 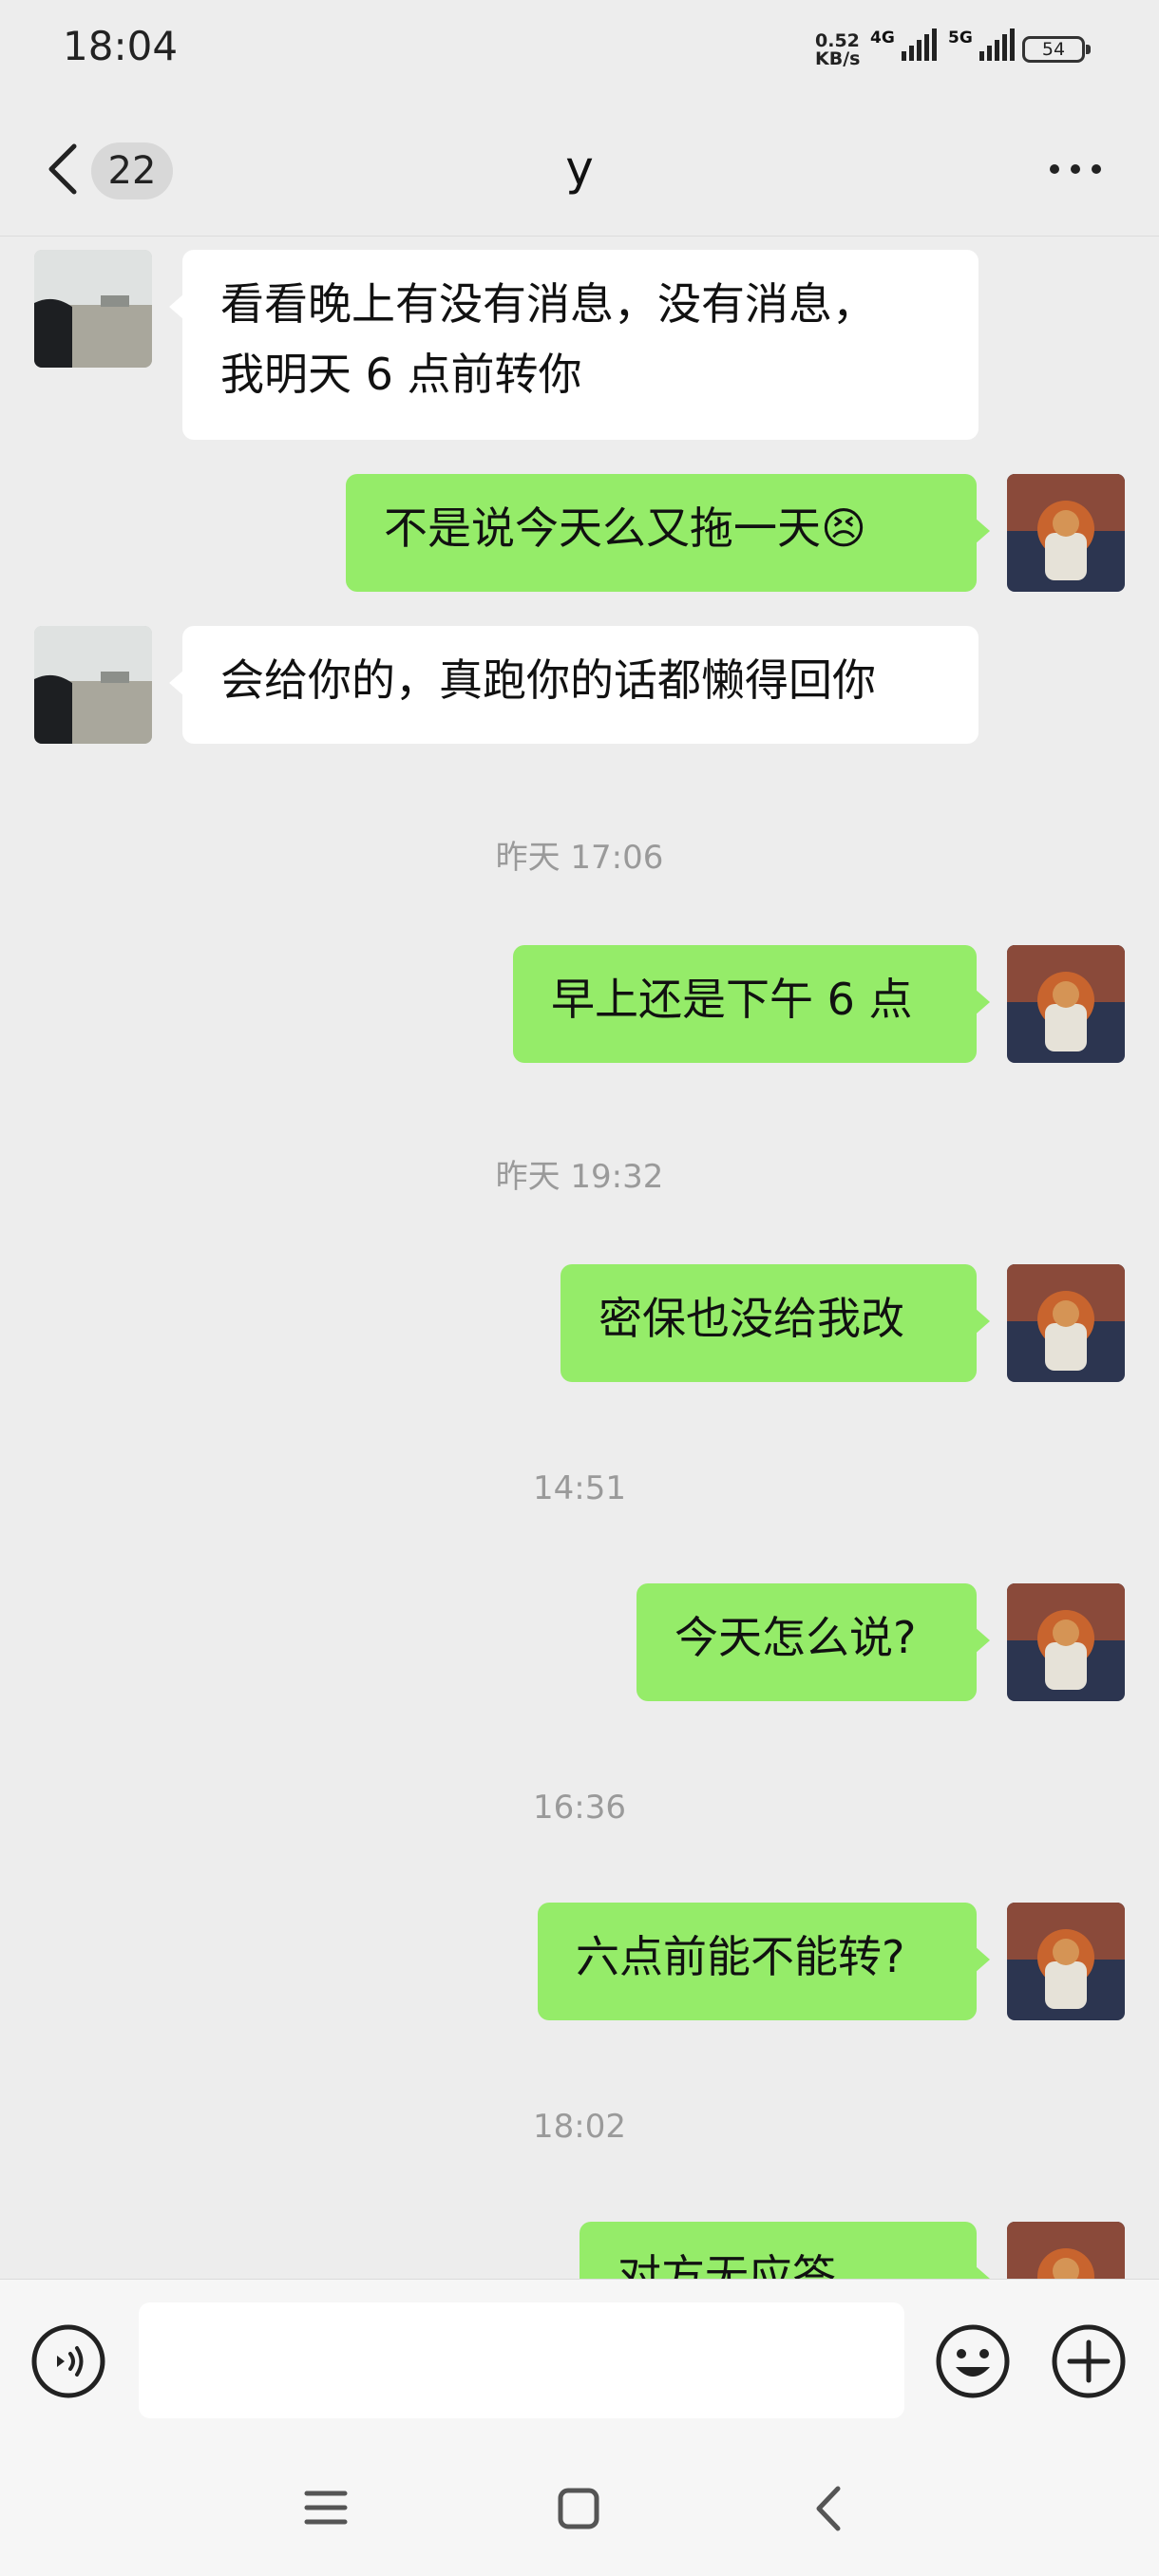 What do you see at coordinates (1056, 49) in the screenshot?
I see `battery-indicator: 54` at bounding box center [1056, 49].